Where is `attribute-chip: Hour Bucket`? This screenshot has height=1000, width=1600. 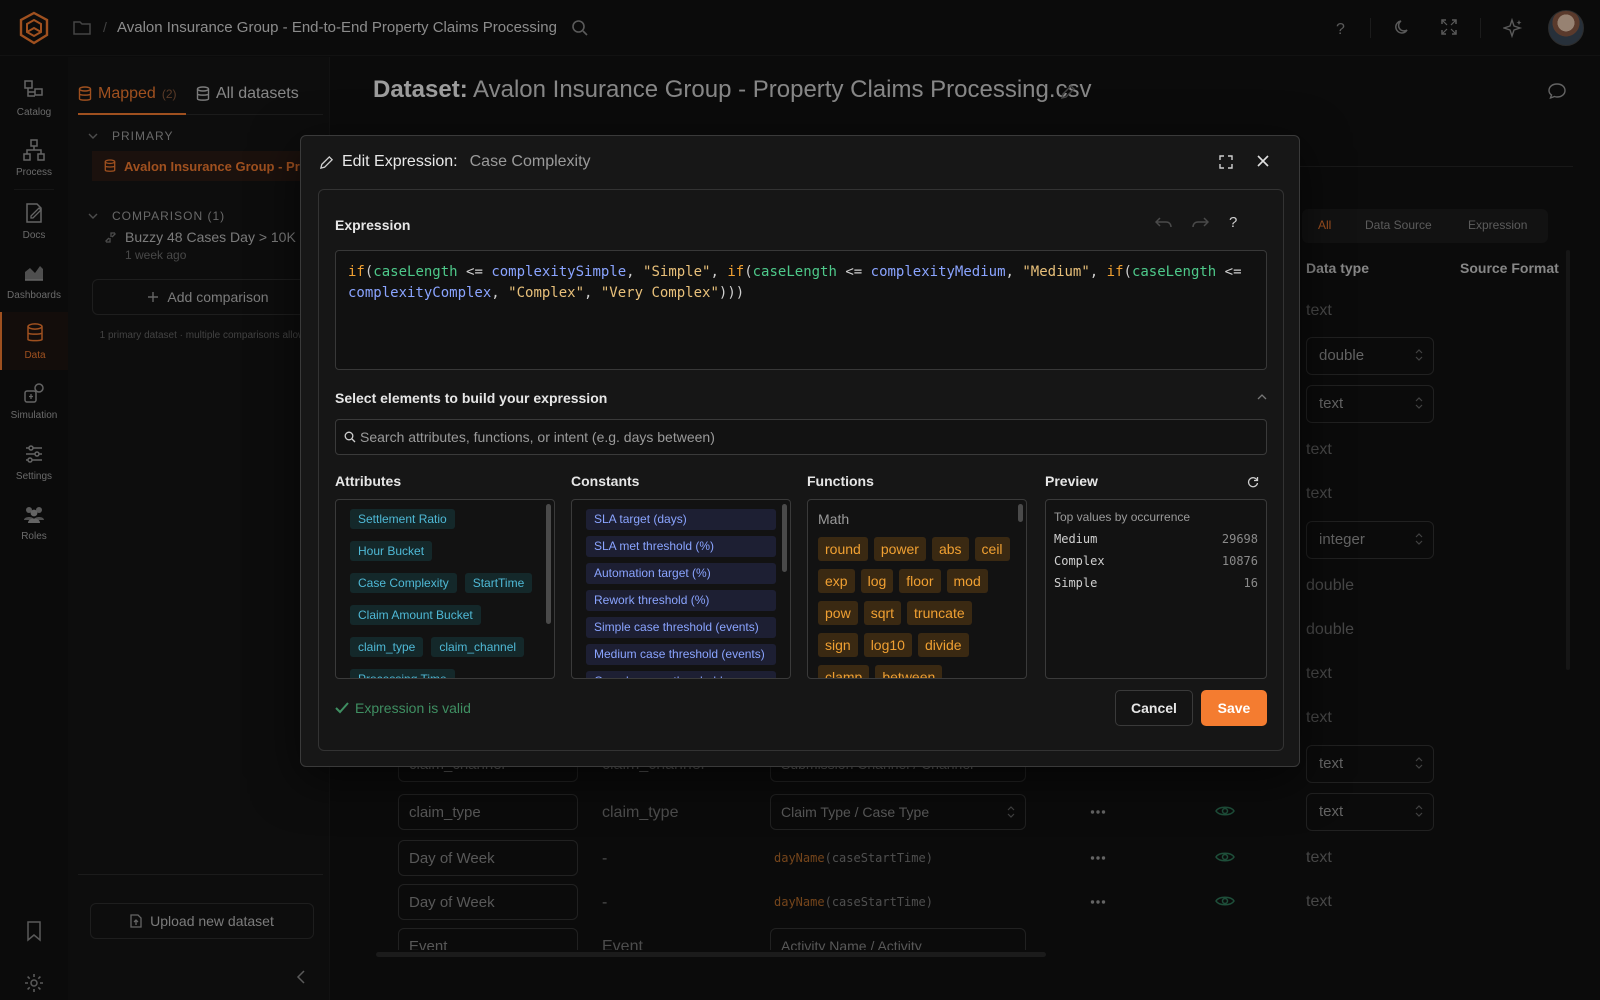
attribute-chip: Hour Bucket is located at coordinates (391, 551).